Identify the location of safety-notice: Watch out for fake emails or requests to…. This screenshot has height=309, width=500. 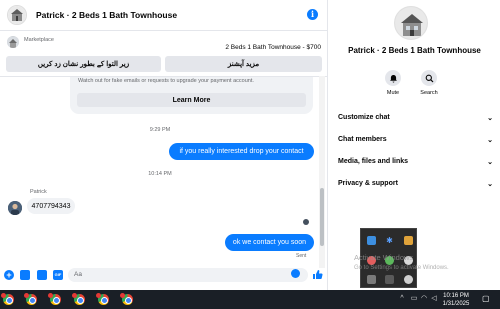
(191, 95).